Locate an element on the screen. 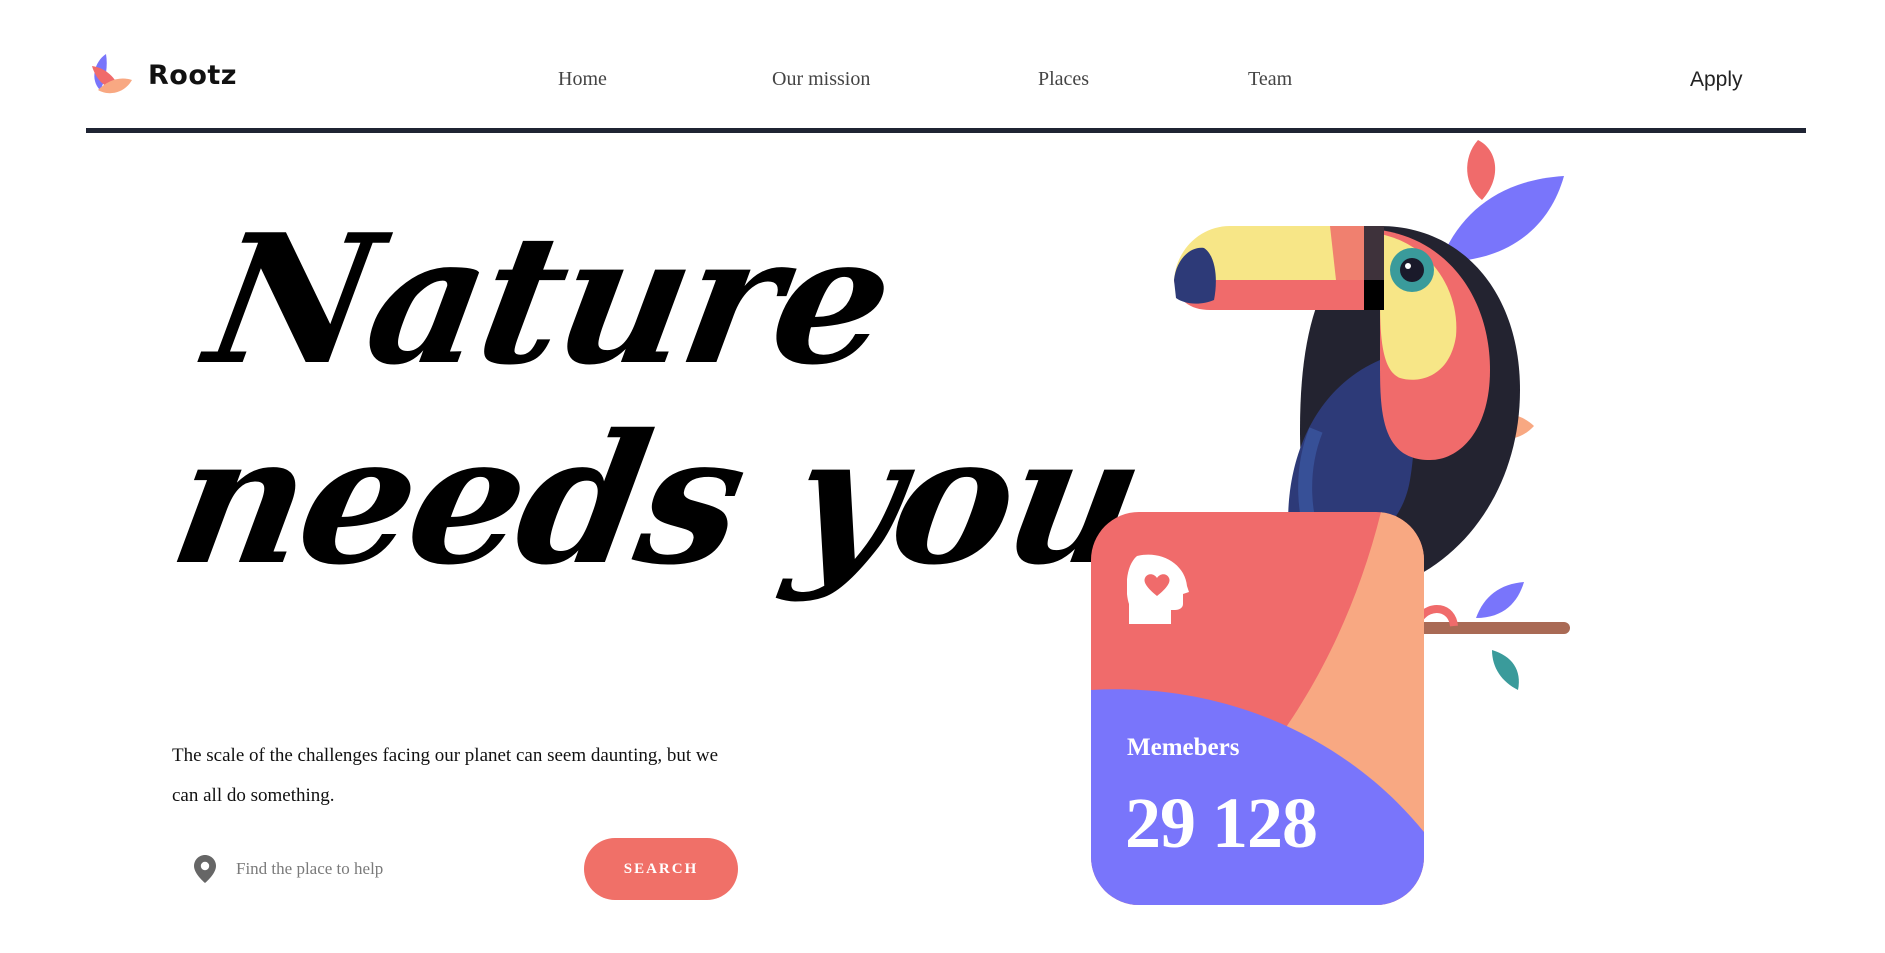 Image resolution: width=1885 pixels, height=953 pixels. members-label: Memebers is located at coordinates (1183, 747).